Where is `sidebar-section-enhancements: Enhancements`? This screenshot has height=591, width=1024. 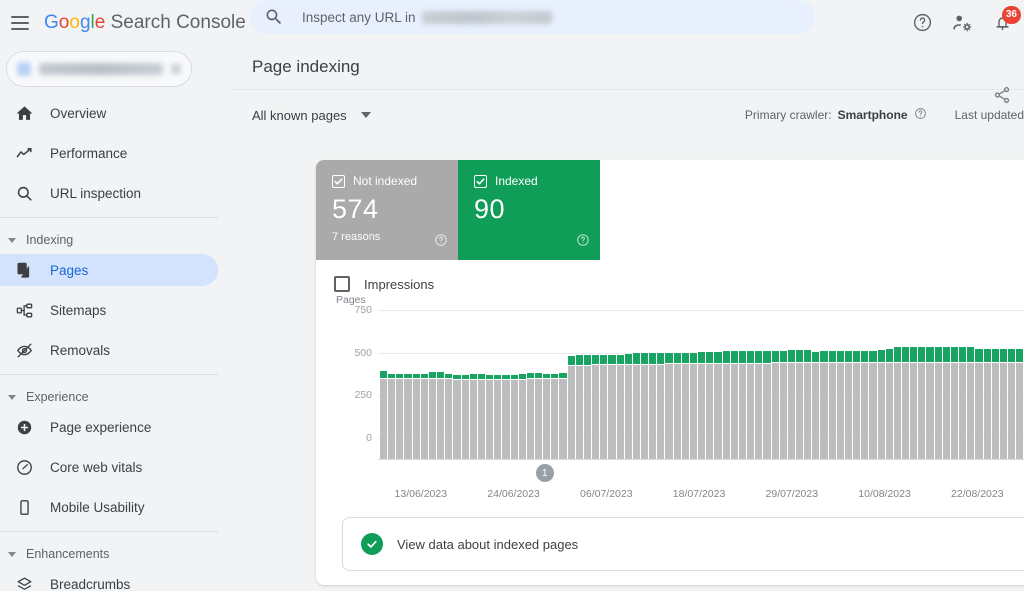
sidebar-section-enhancements: Enhancements is located at coordinates (116, 554).